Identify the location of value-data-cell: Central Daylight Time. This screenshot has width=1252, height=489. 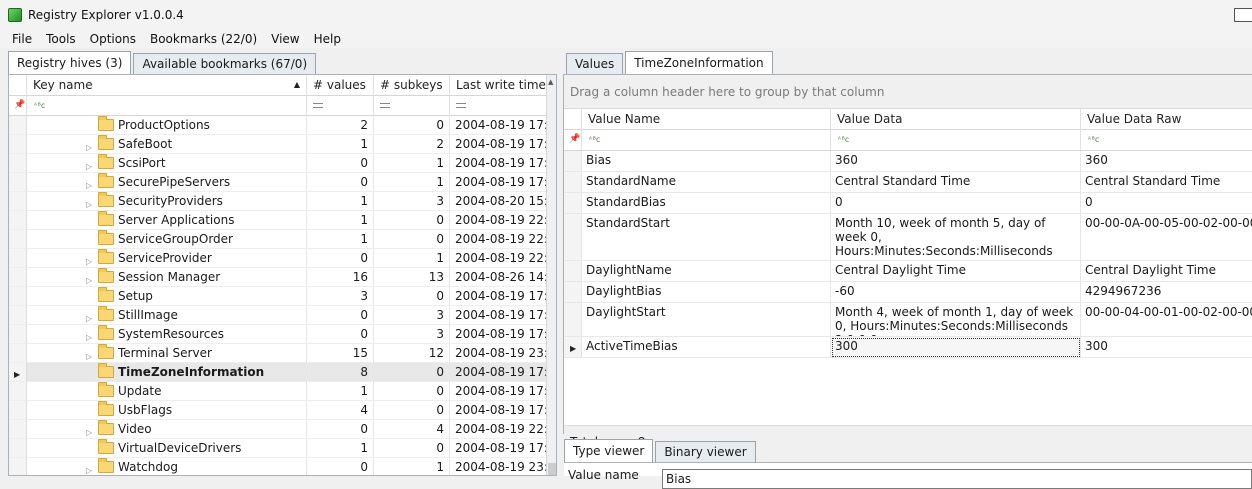
(956, 271).